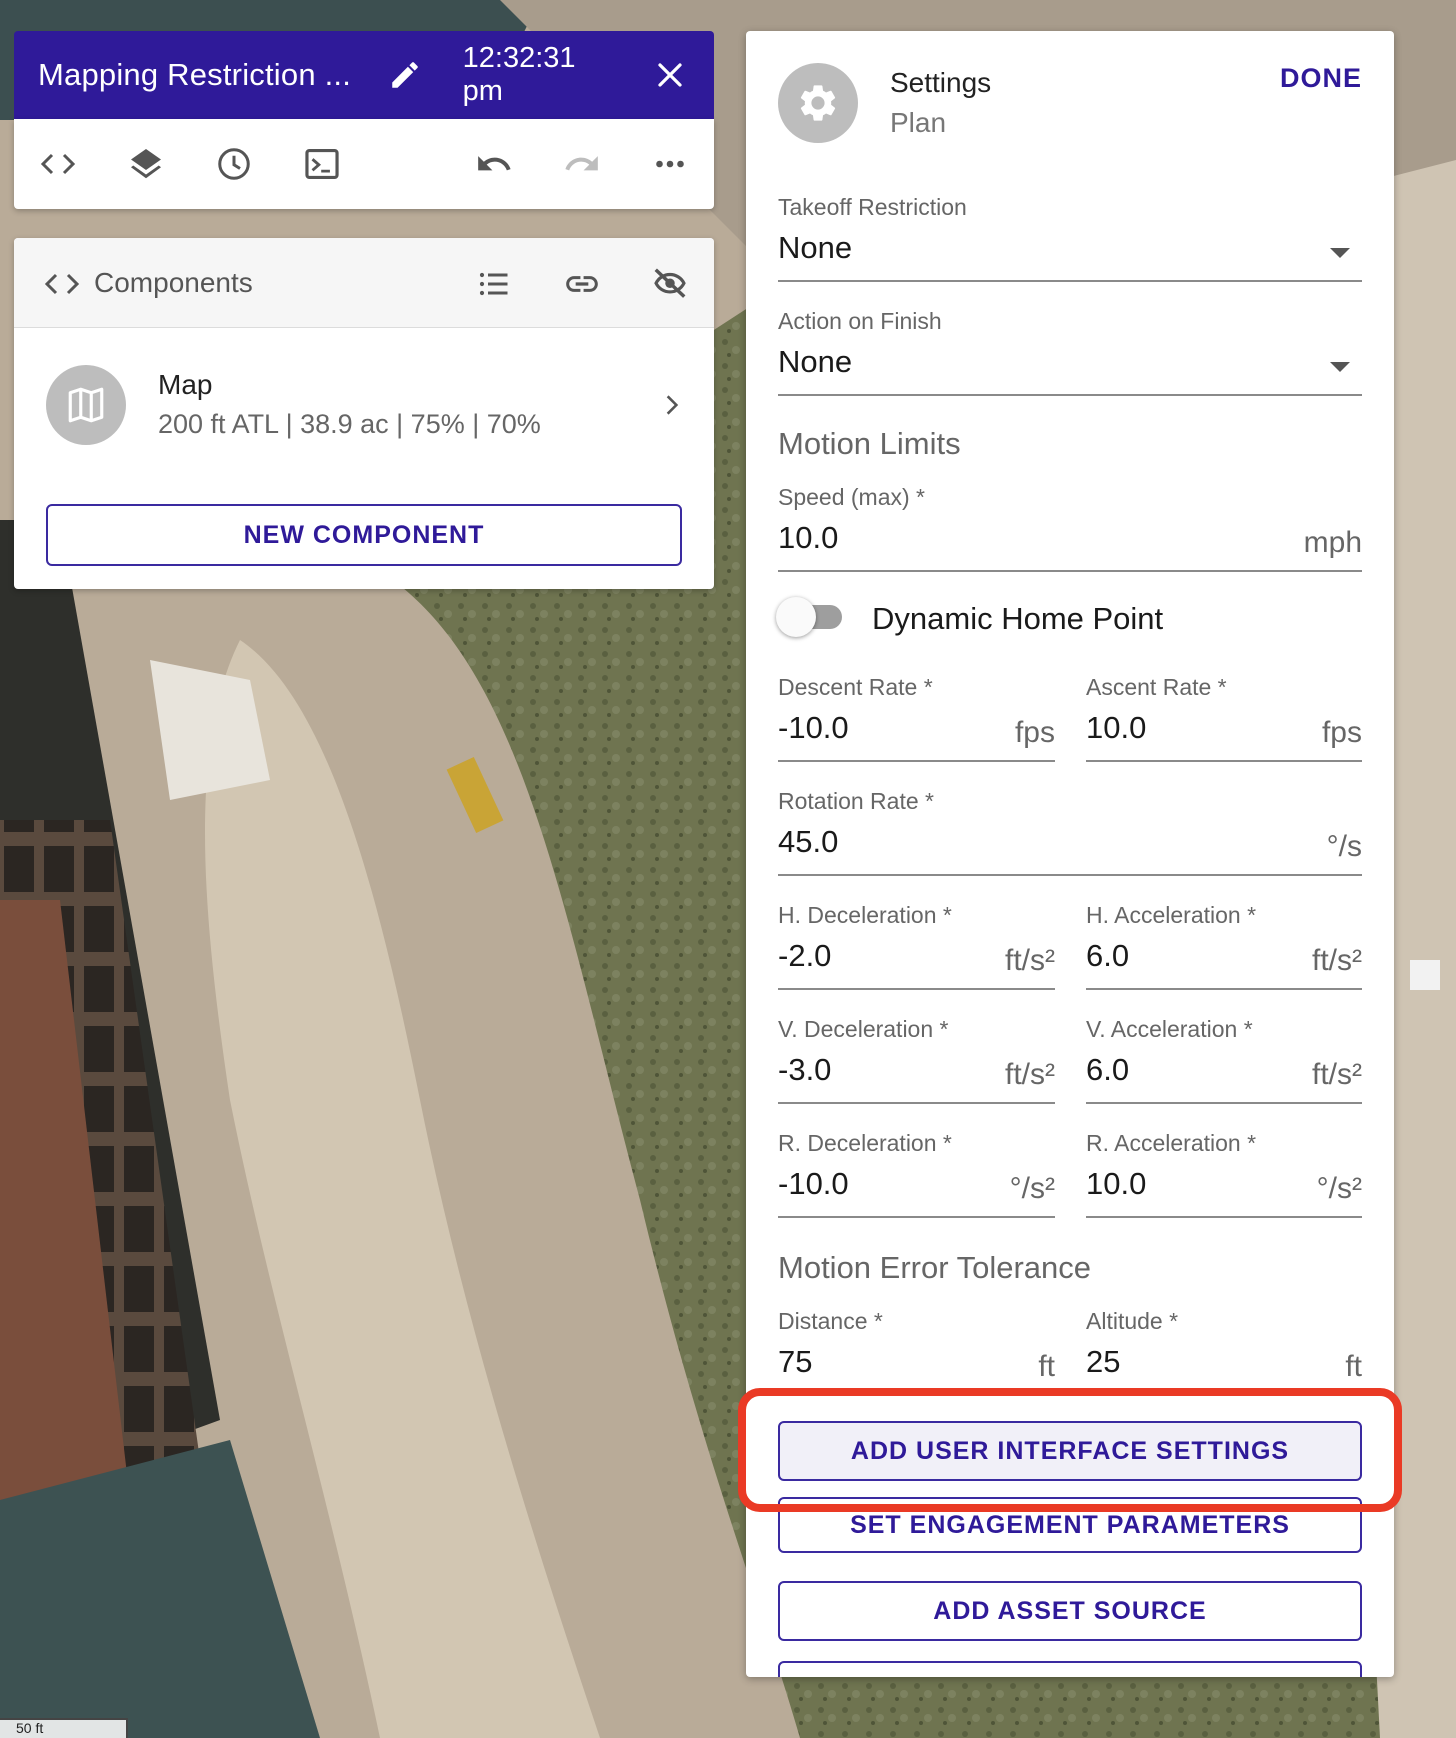 The width and height of the screenshot is (1456, 1738). Describe the element at coordinates (582, 284) in the screenshot. I see `link-icon` at that location.